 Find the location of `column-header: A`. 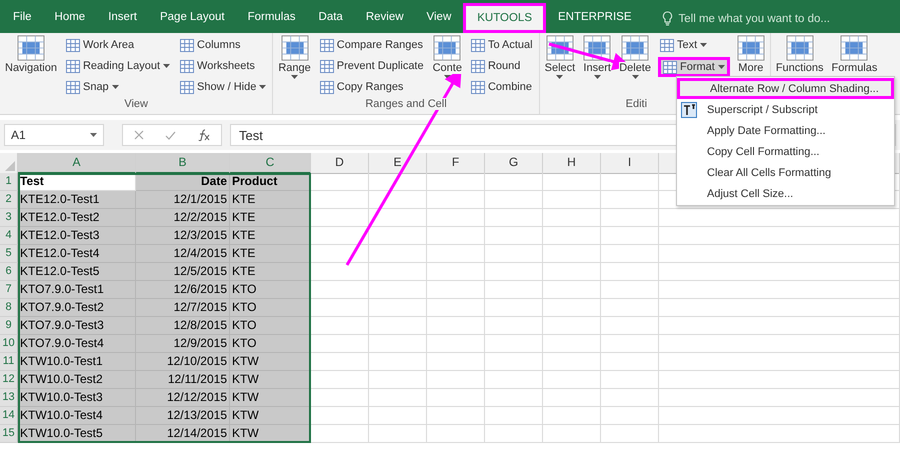

column-header: A is located at coordinates (77, 163).